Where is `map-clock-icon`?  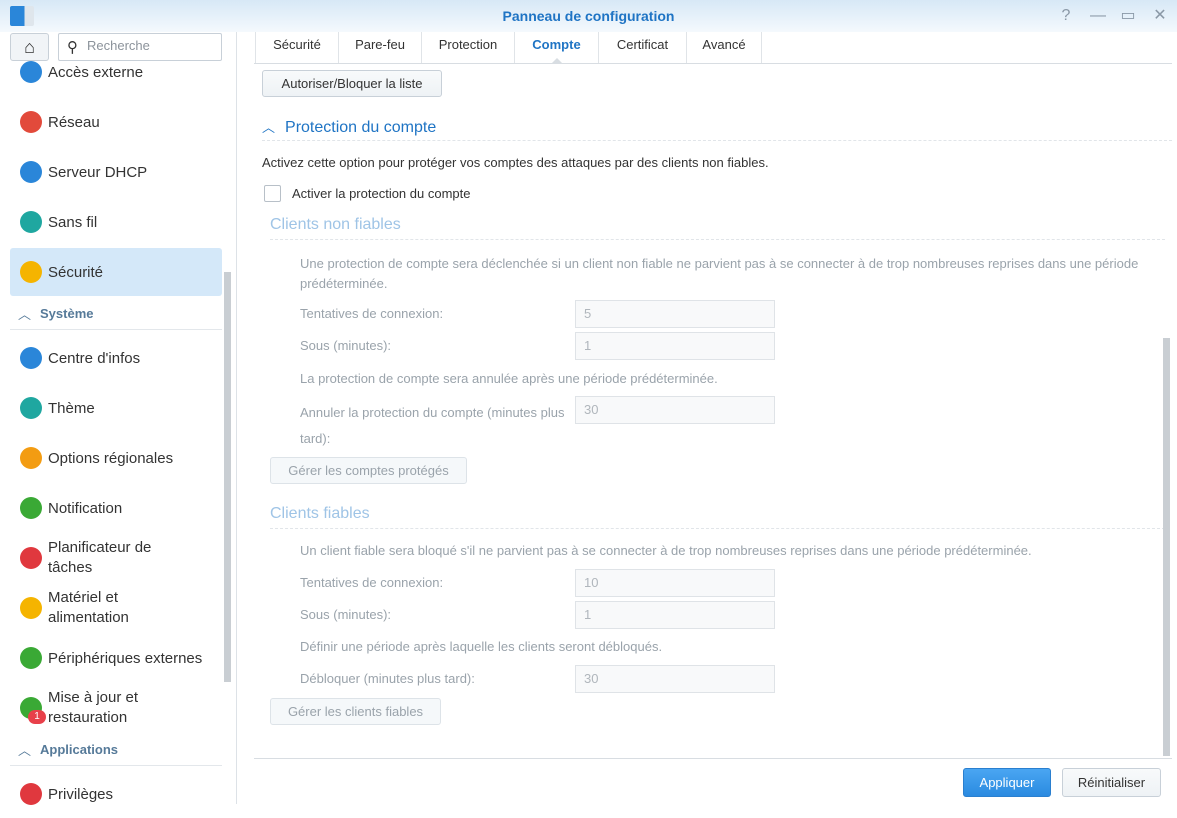 map-clock-icon is located at coordinates (31, 458).